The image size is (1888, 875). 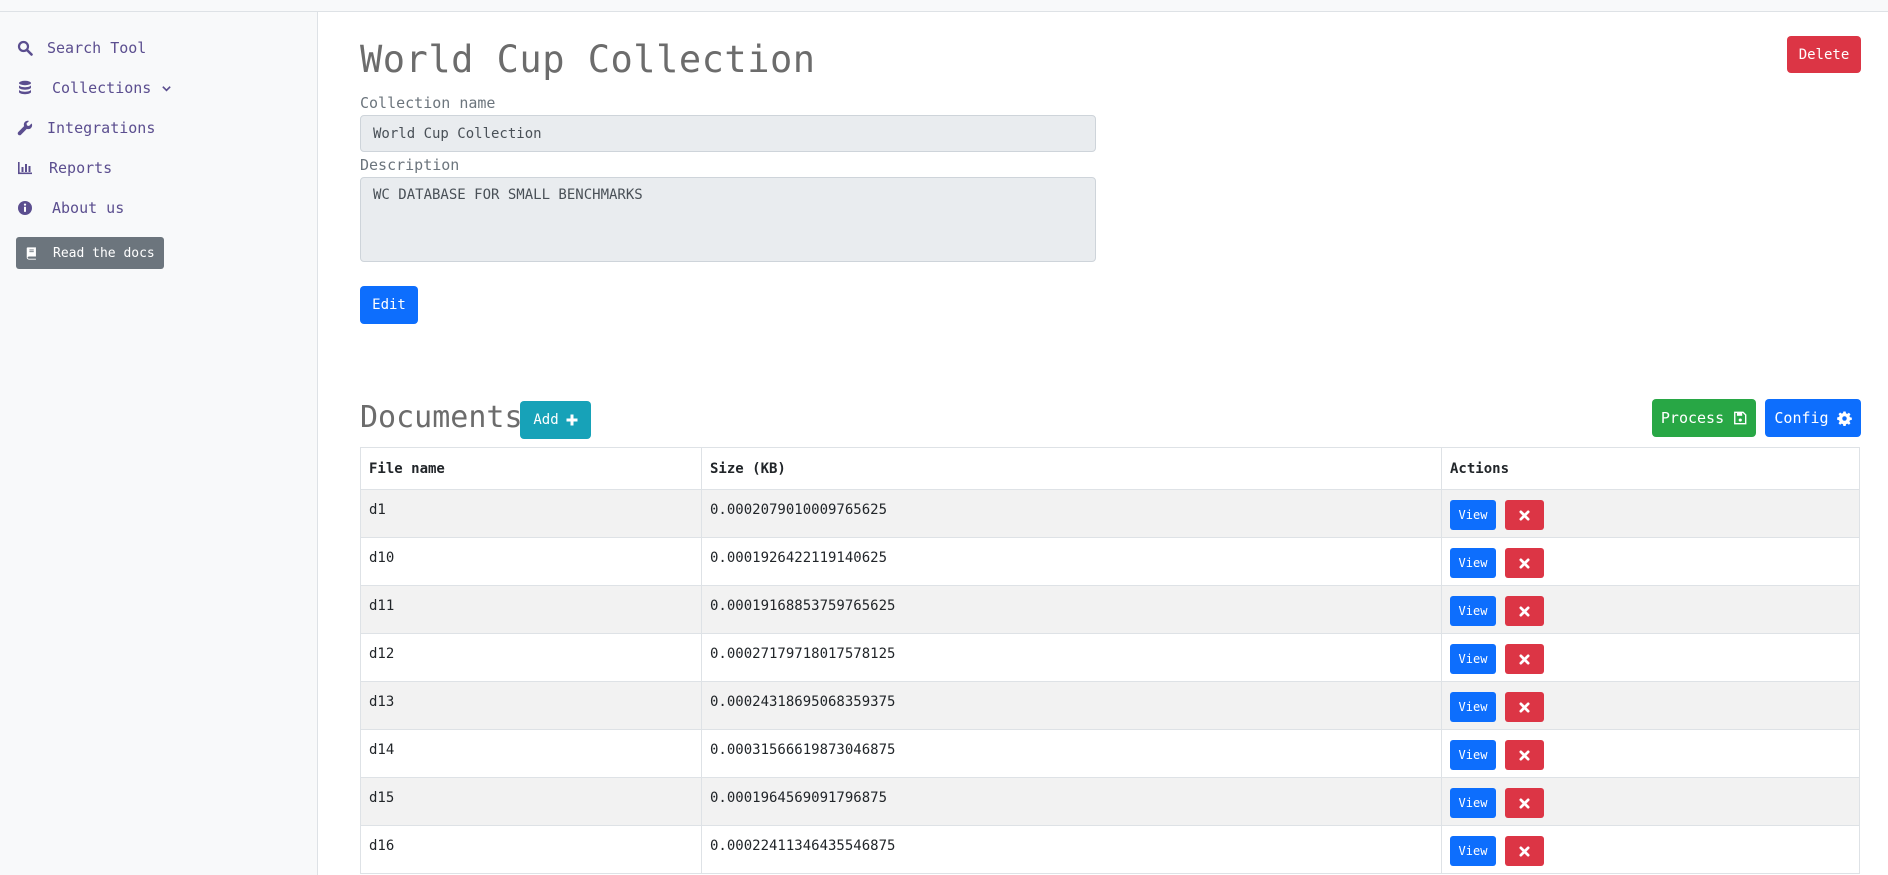 What do you see at coordinates (428, 103) in the screenshot?
I see `collection-name-label: Collection name` at bounding box center [428, 103].